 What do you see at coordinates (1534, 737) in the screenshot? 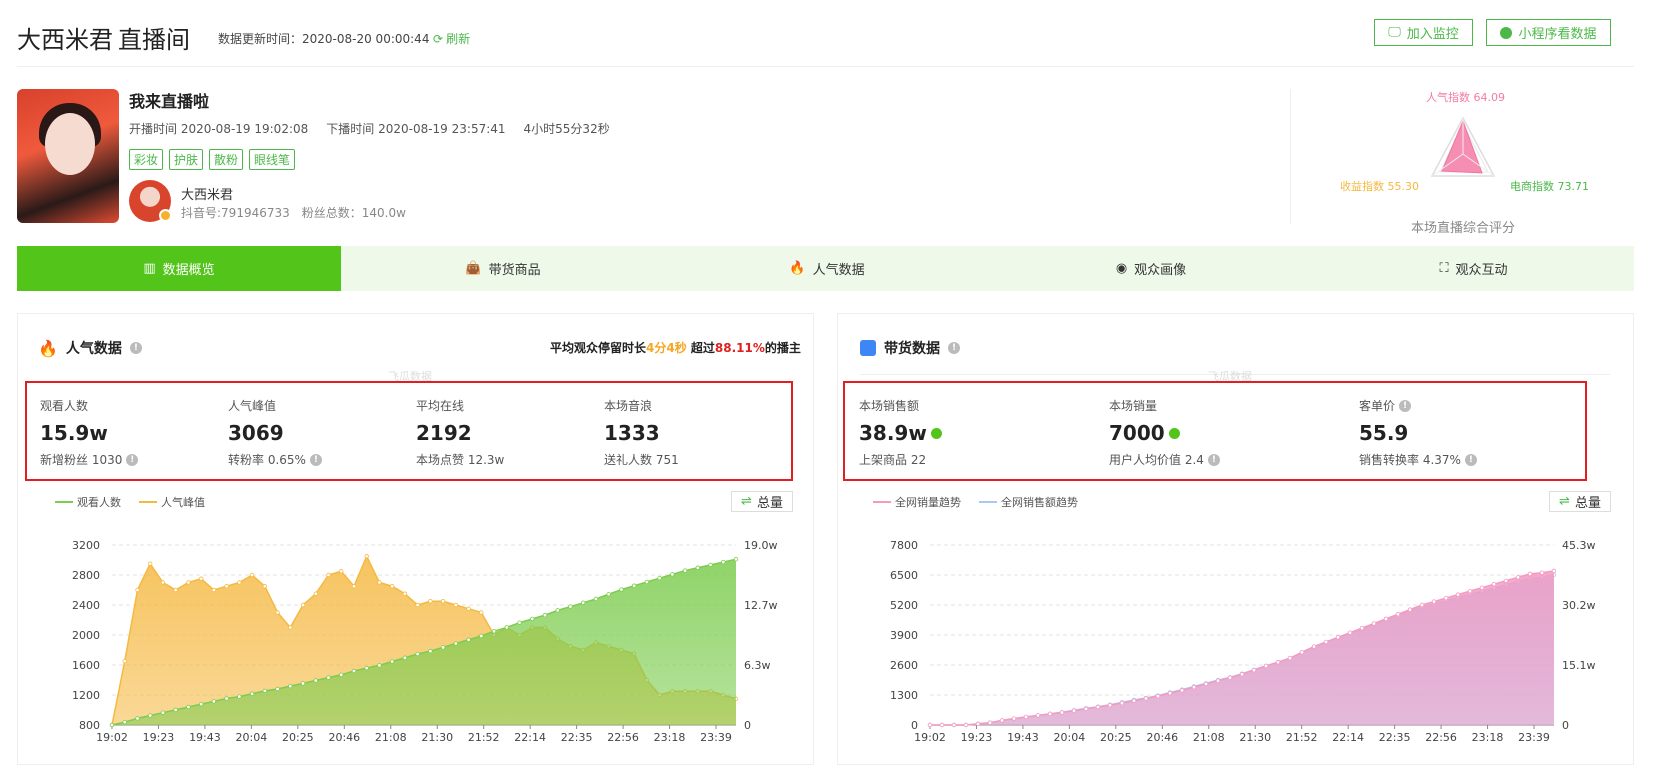
I see `x-tick-label: 23:39` at bounding box center [1534, 737].